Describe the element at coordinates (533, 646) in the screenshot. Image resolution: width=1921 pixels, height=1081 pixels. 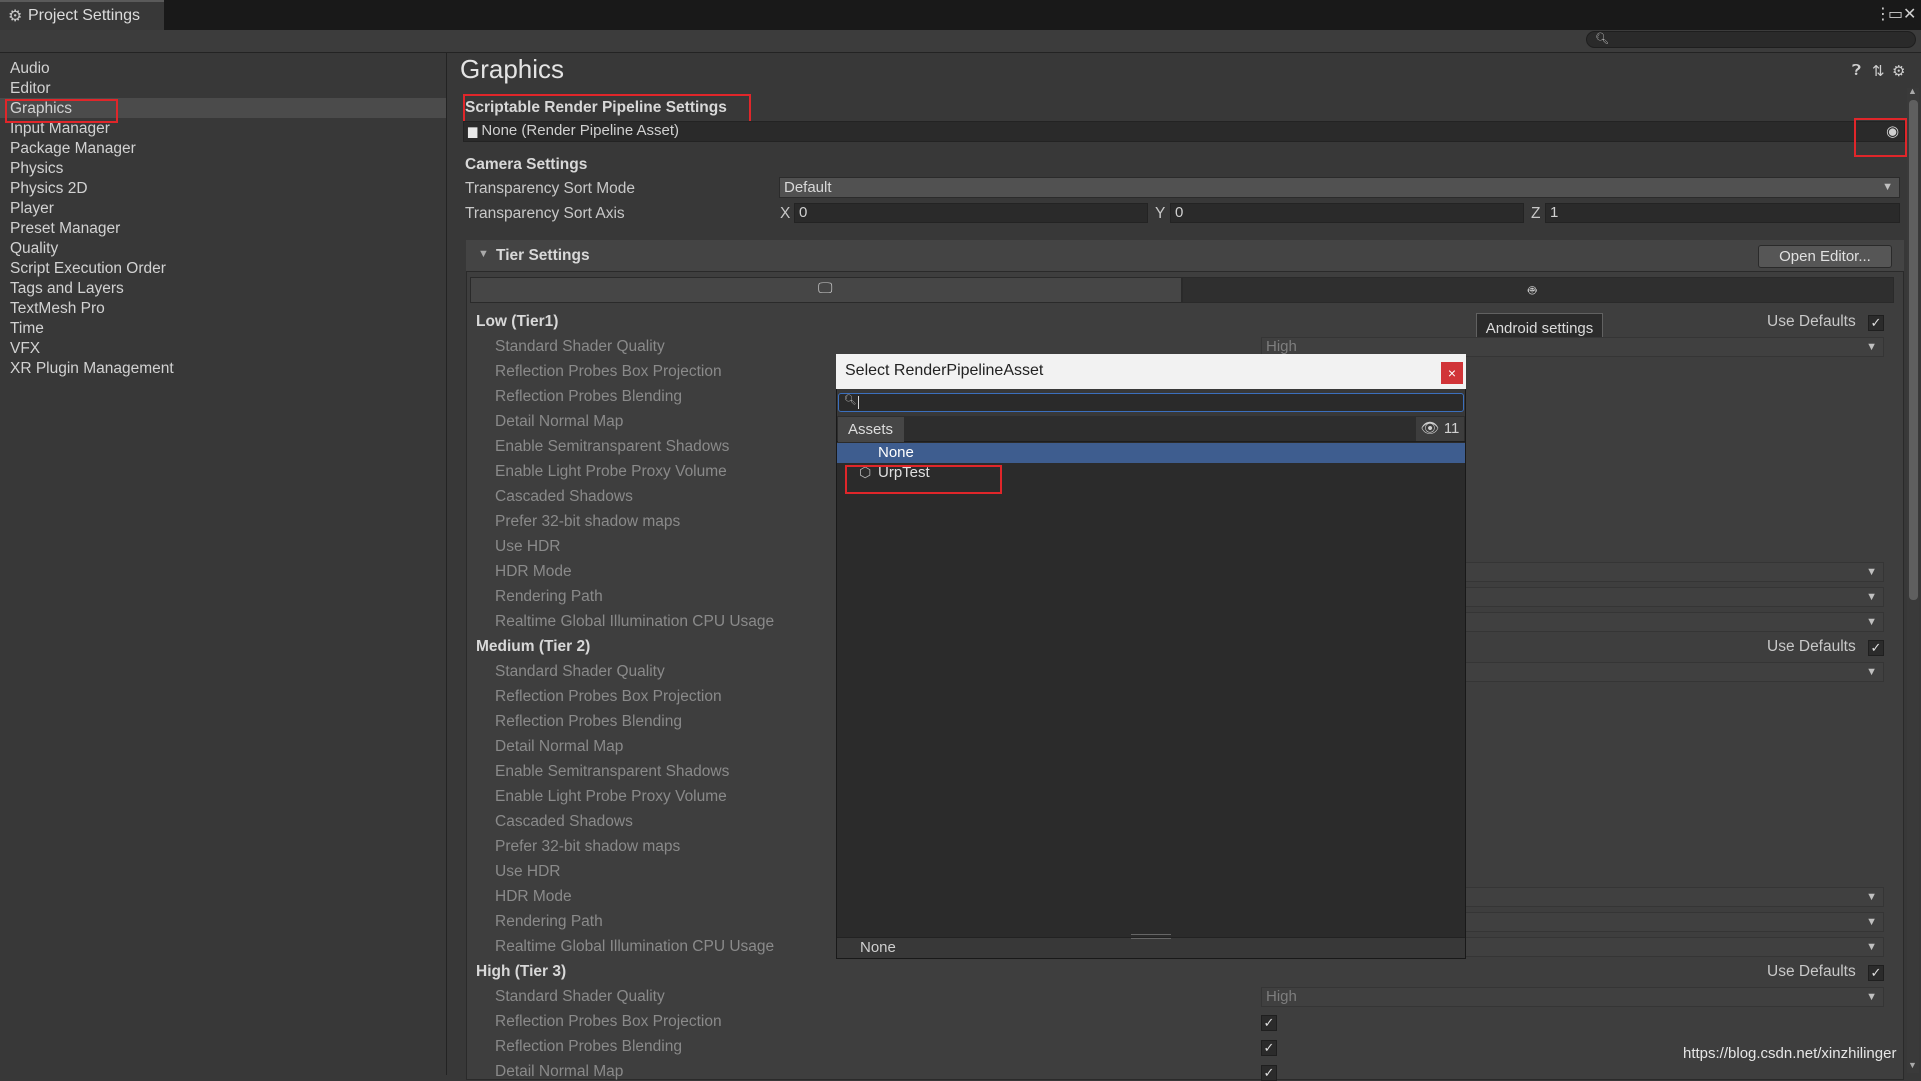
I see `tier-heading: Medium (Tier 2)` at that location.